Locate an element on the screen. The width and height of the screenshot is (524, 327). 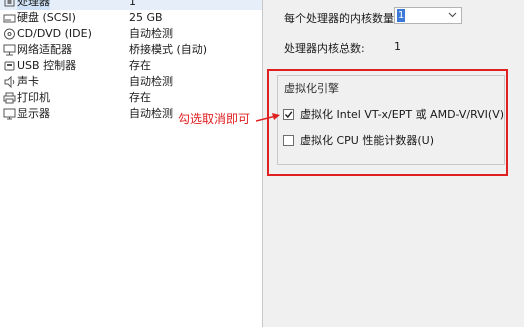
device-name: USB 控制器 is located at coordinates (47, 65).